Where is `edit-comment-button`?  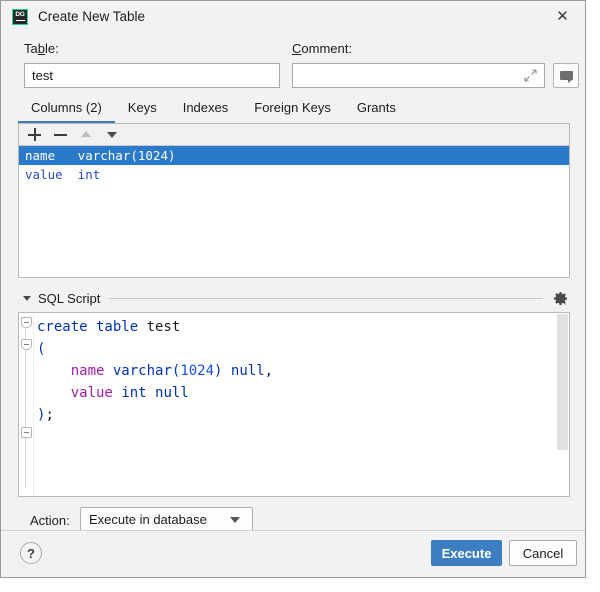
edit-comment-button is located at coordinates (566, 75).